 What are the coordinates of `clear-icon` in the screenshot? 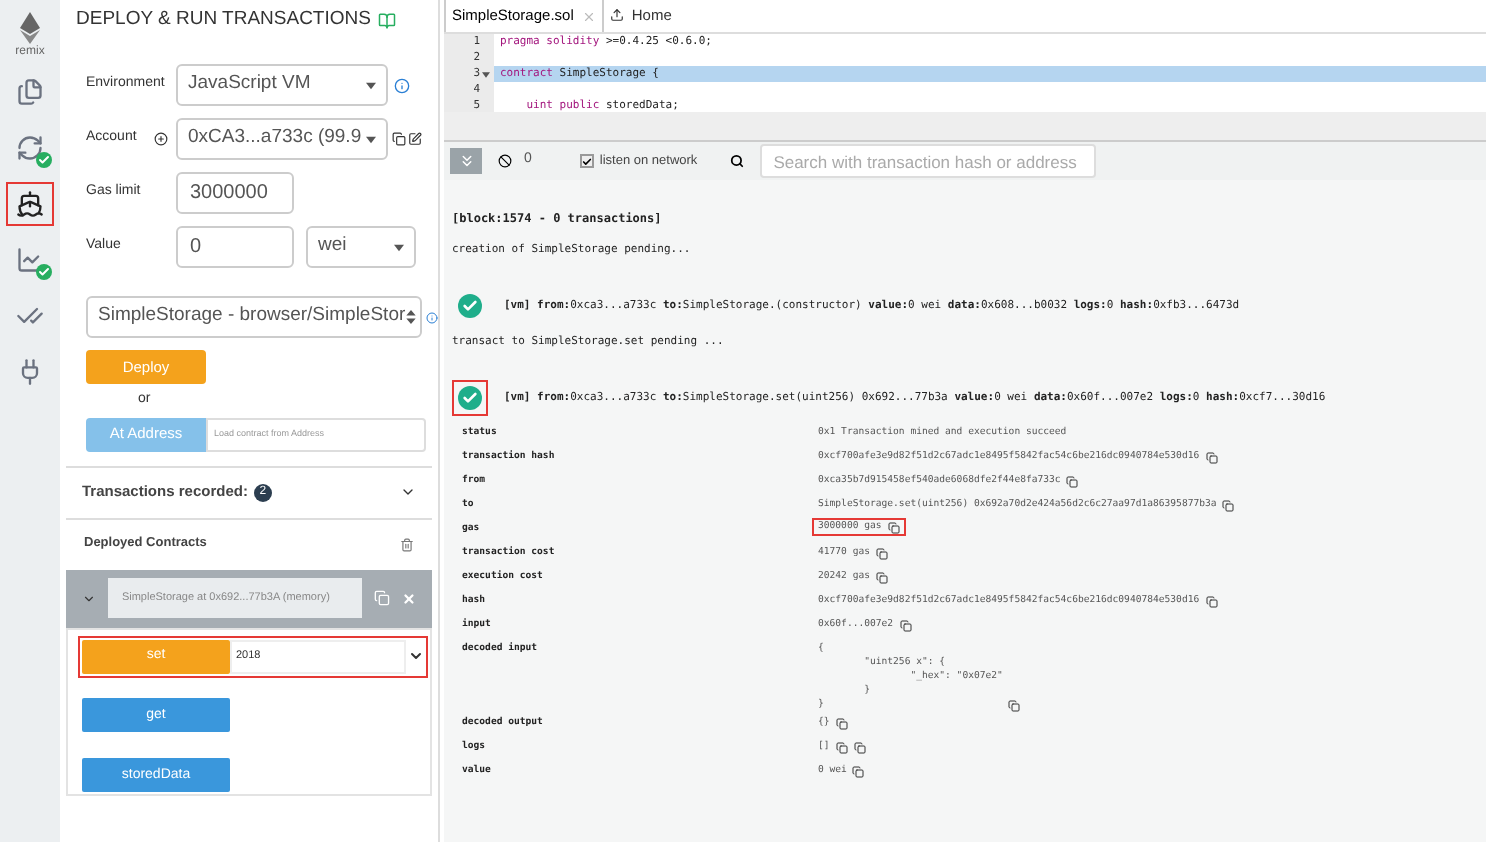 It's located at (505, 161).